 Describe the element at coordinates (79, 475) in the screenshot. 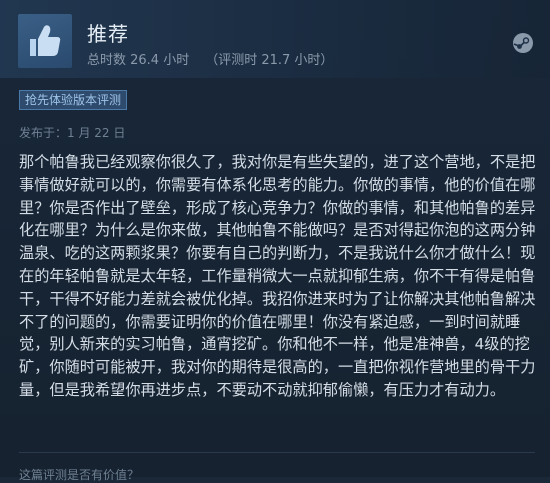

I see `helpful-prompt: 这篇评测是否有价值？` at that location.